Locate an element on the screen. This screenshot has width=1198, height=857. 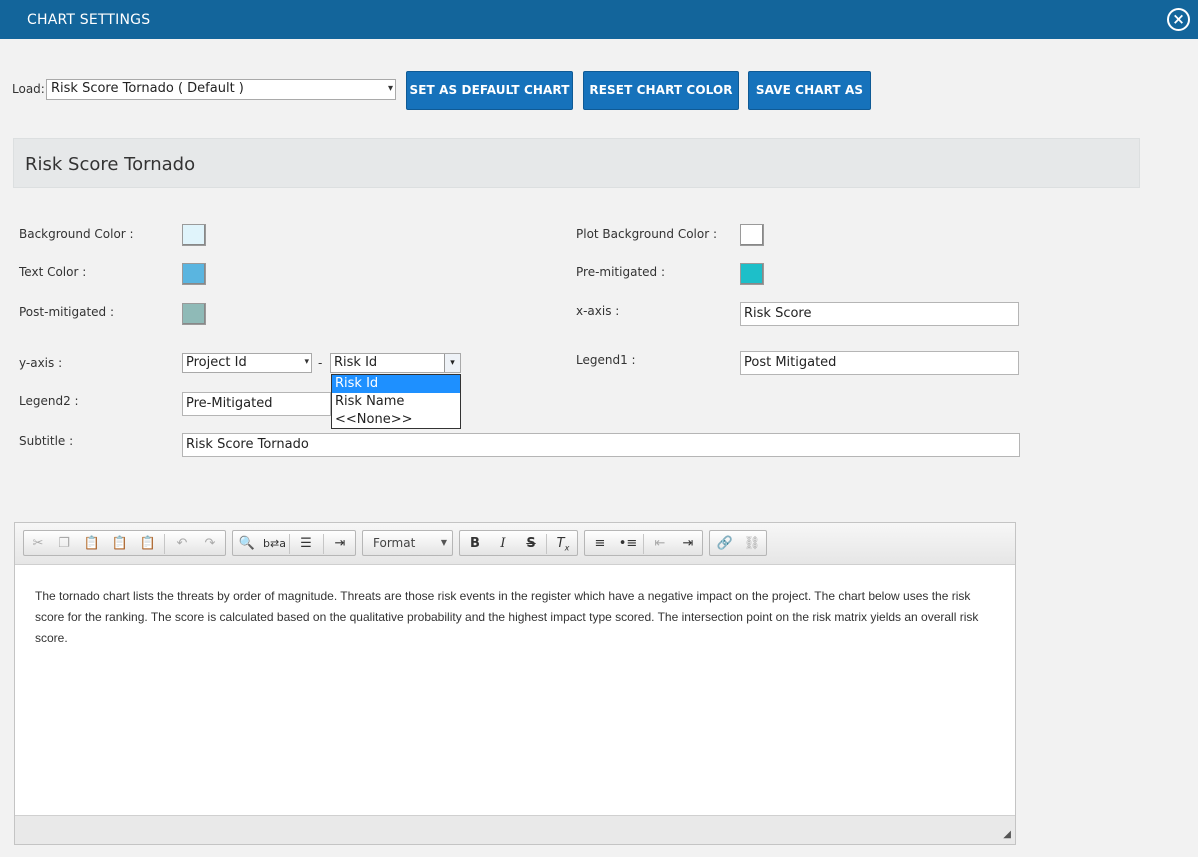
post-mitigated-color-swatch is located at coordinates (194, 314).